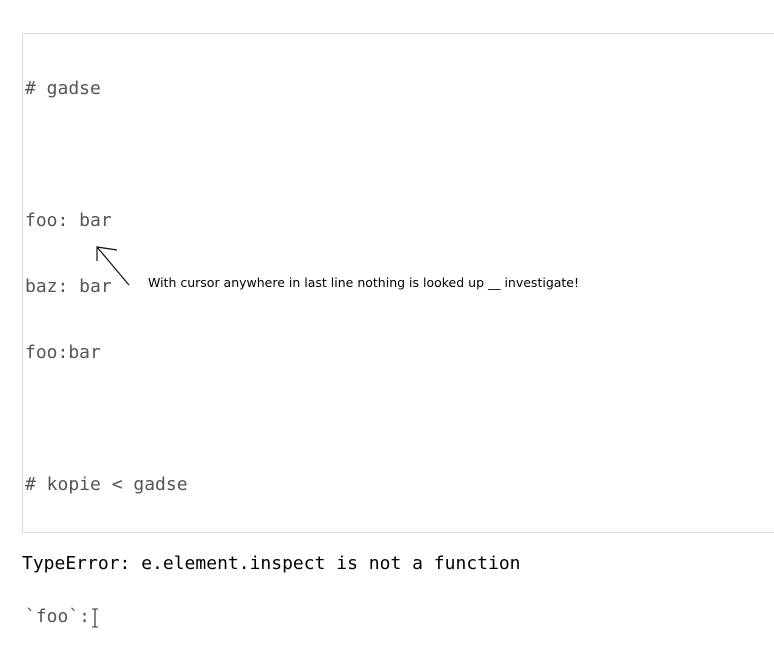  I want to click on text-cursor-icon, so click(94, 617).